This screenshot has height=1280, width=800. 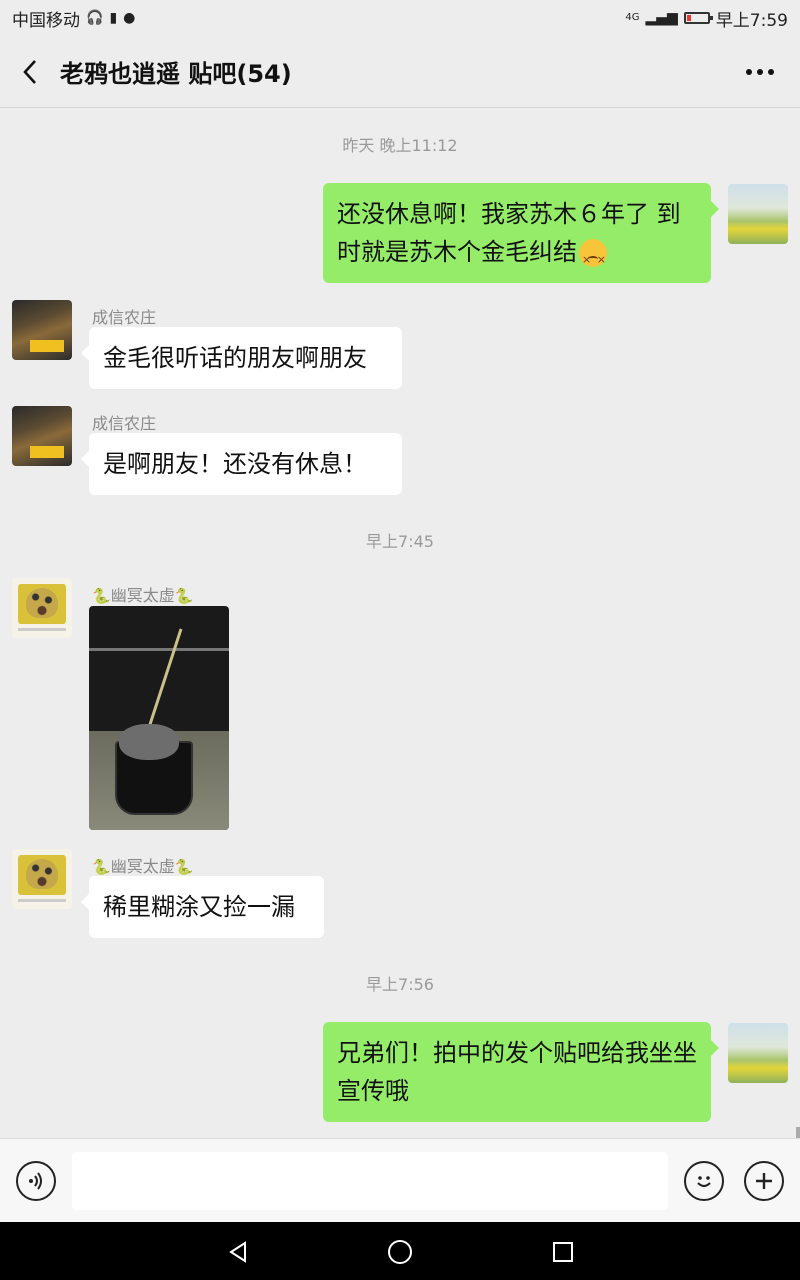 What do you see at coordinates (698, 18) in the screenshot?
I see `battery-icon` at bounding box center [698, 18].